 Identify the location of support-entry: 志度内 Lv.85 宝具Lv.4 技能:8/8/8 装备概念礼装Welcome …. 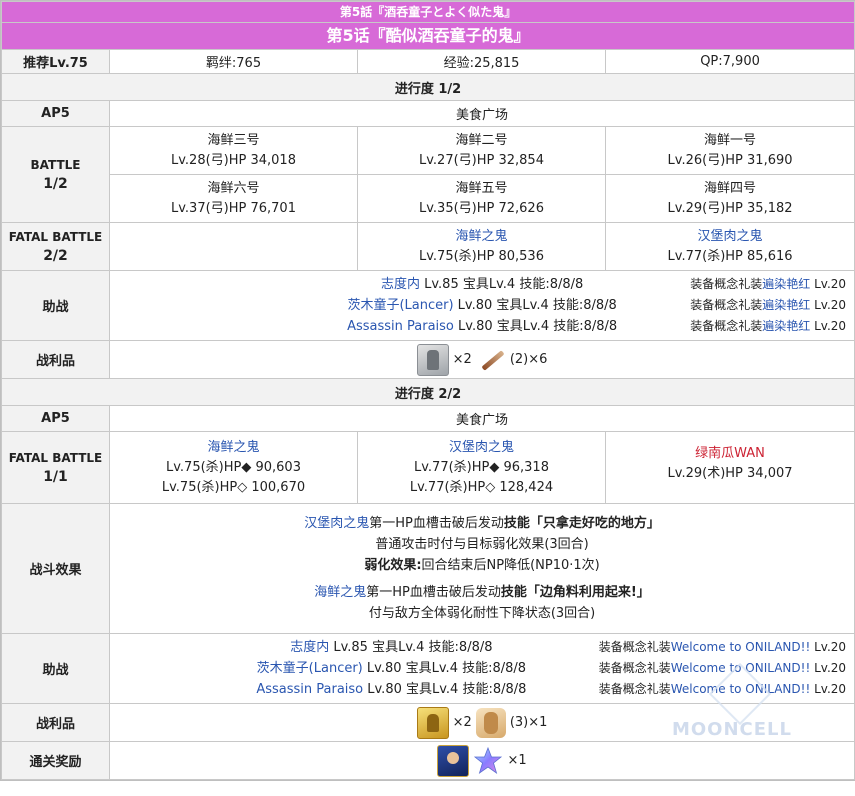
(482, 647).